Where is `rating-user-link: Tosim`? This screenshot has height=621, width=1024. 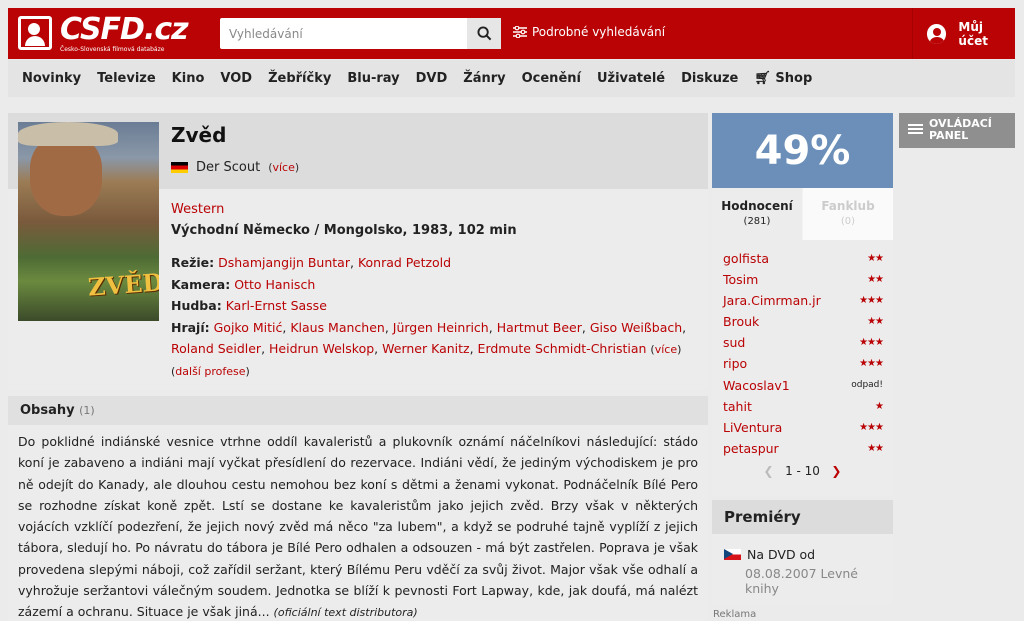
rating-user-link: Tosim is located at coordinates (740, 279).